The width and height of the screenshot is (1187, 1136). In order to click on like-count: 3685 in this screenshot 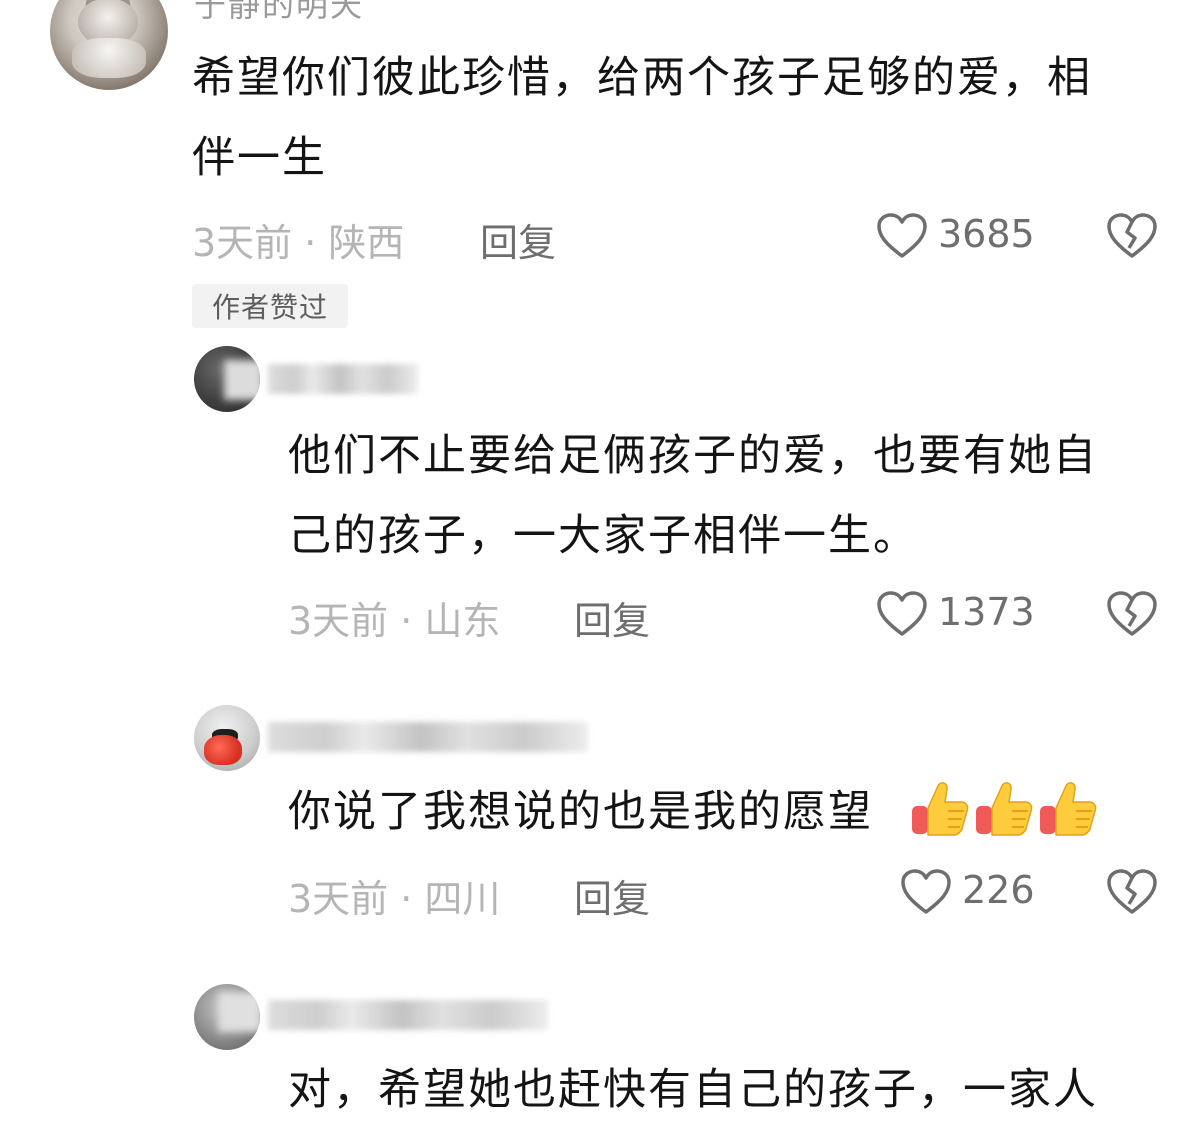, I will do `click(986, 234)`.